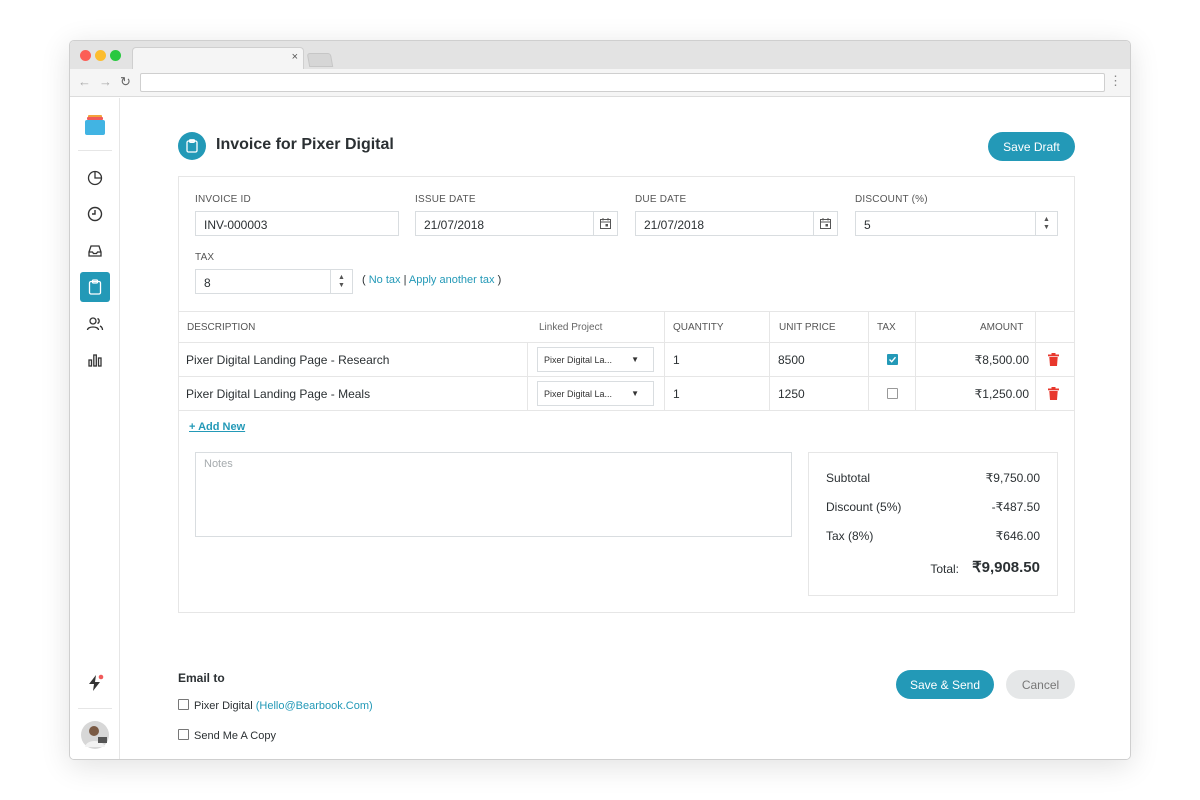 The width and height of the screenshot is (1200, 800). I want to click on col-tax: TAX, so click(886, 327).